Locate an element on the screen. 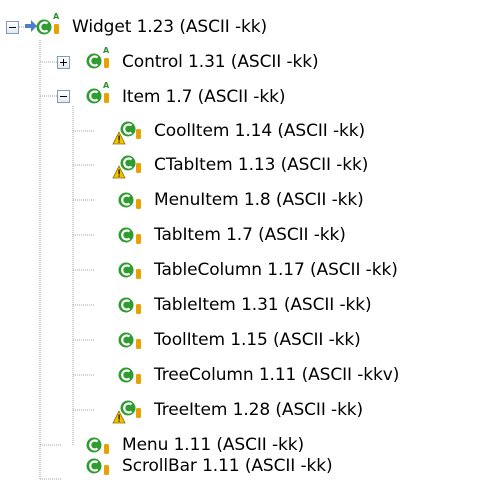 This screenshot has width=504, height=483. tree-node-control: Control 1.31 (ASCII -kk) is located at coordinates (220, 62).